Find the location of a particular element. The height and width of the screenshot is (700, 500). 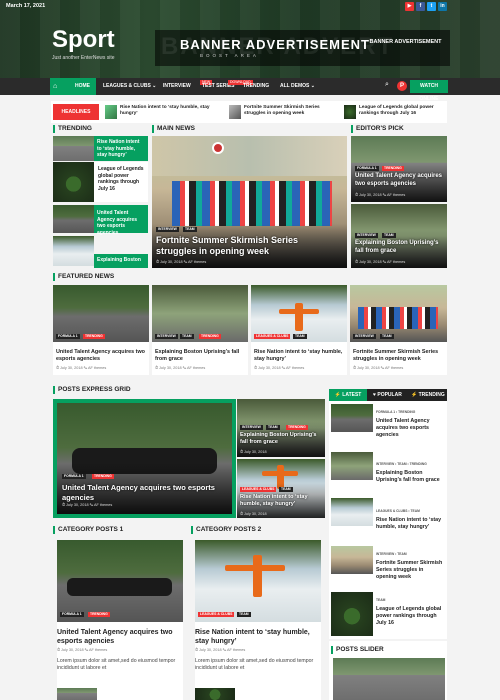

cat2-thumb is located at coordinates (215, 694).